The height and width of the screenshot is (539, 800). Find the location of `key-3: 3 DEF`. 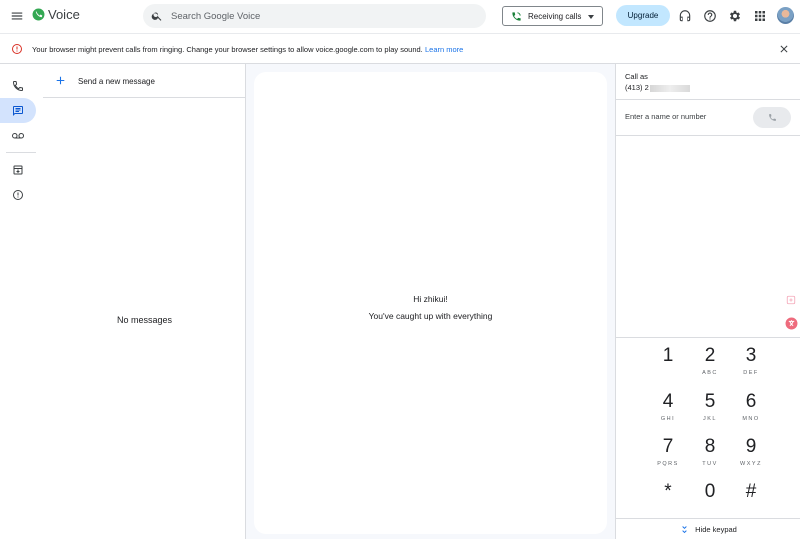

key-3: 3 DEF is located at coordinates (751, 366).